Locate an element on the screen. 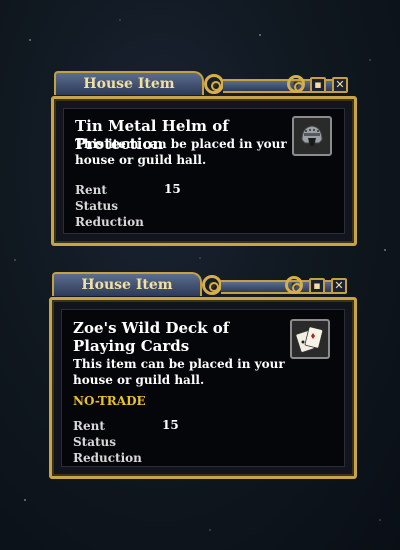 This screenshot has height=550, width=400. item-title: Zoe's Wild Deck of Playing Cards is located at coordinates (151, 337).